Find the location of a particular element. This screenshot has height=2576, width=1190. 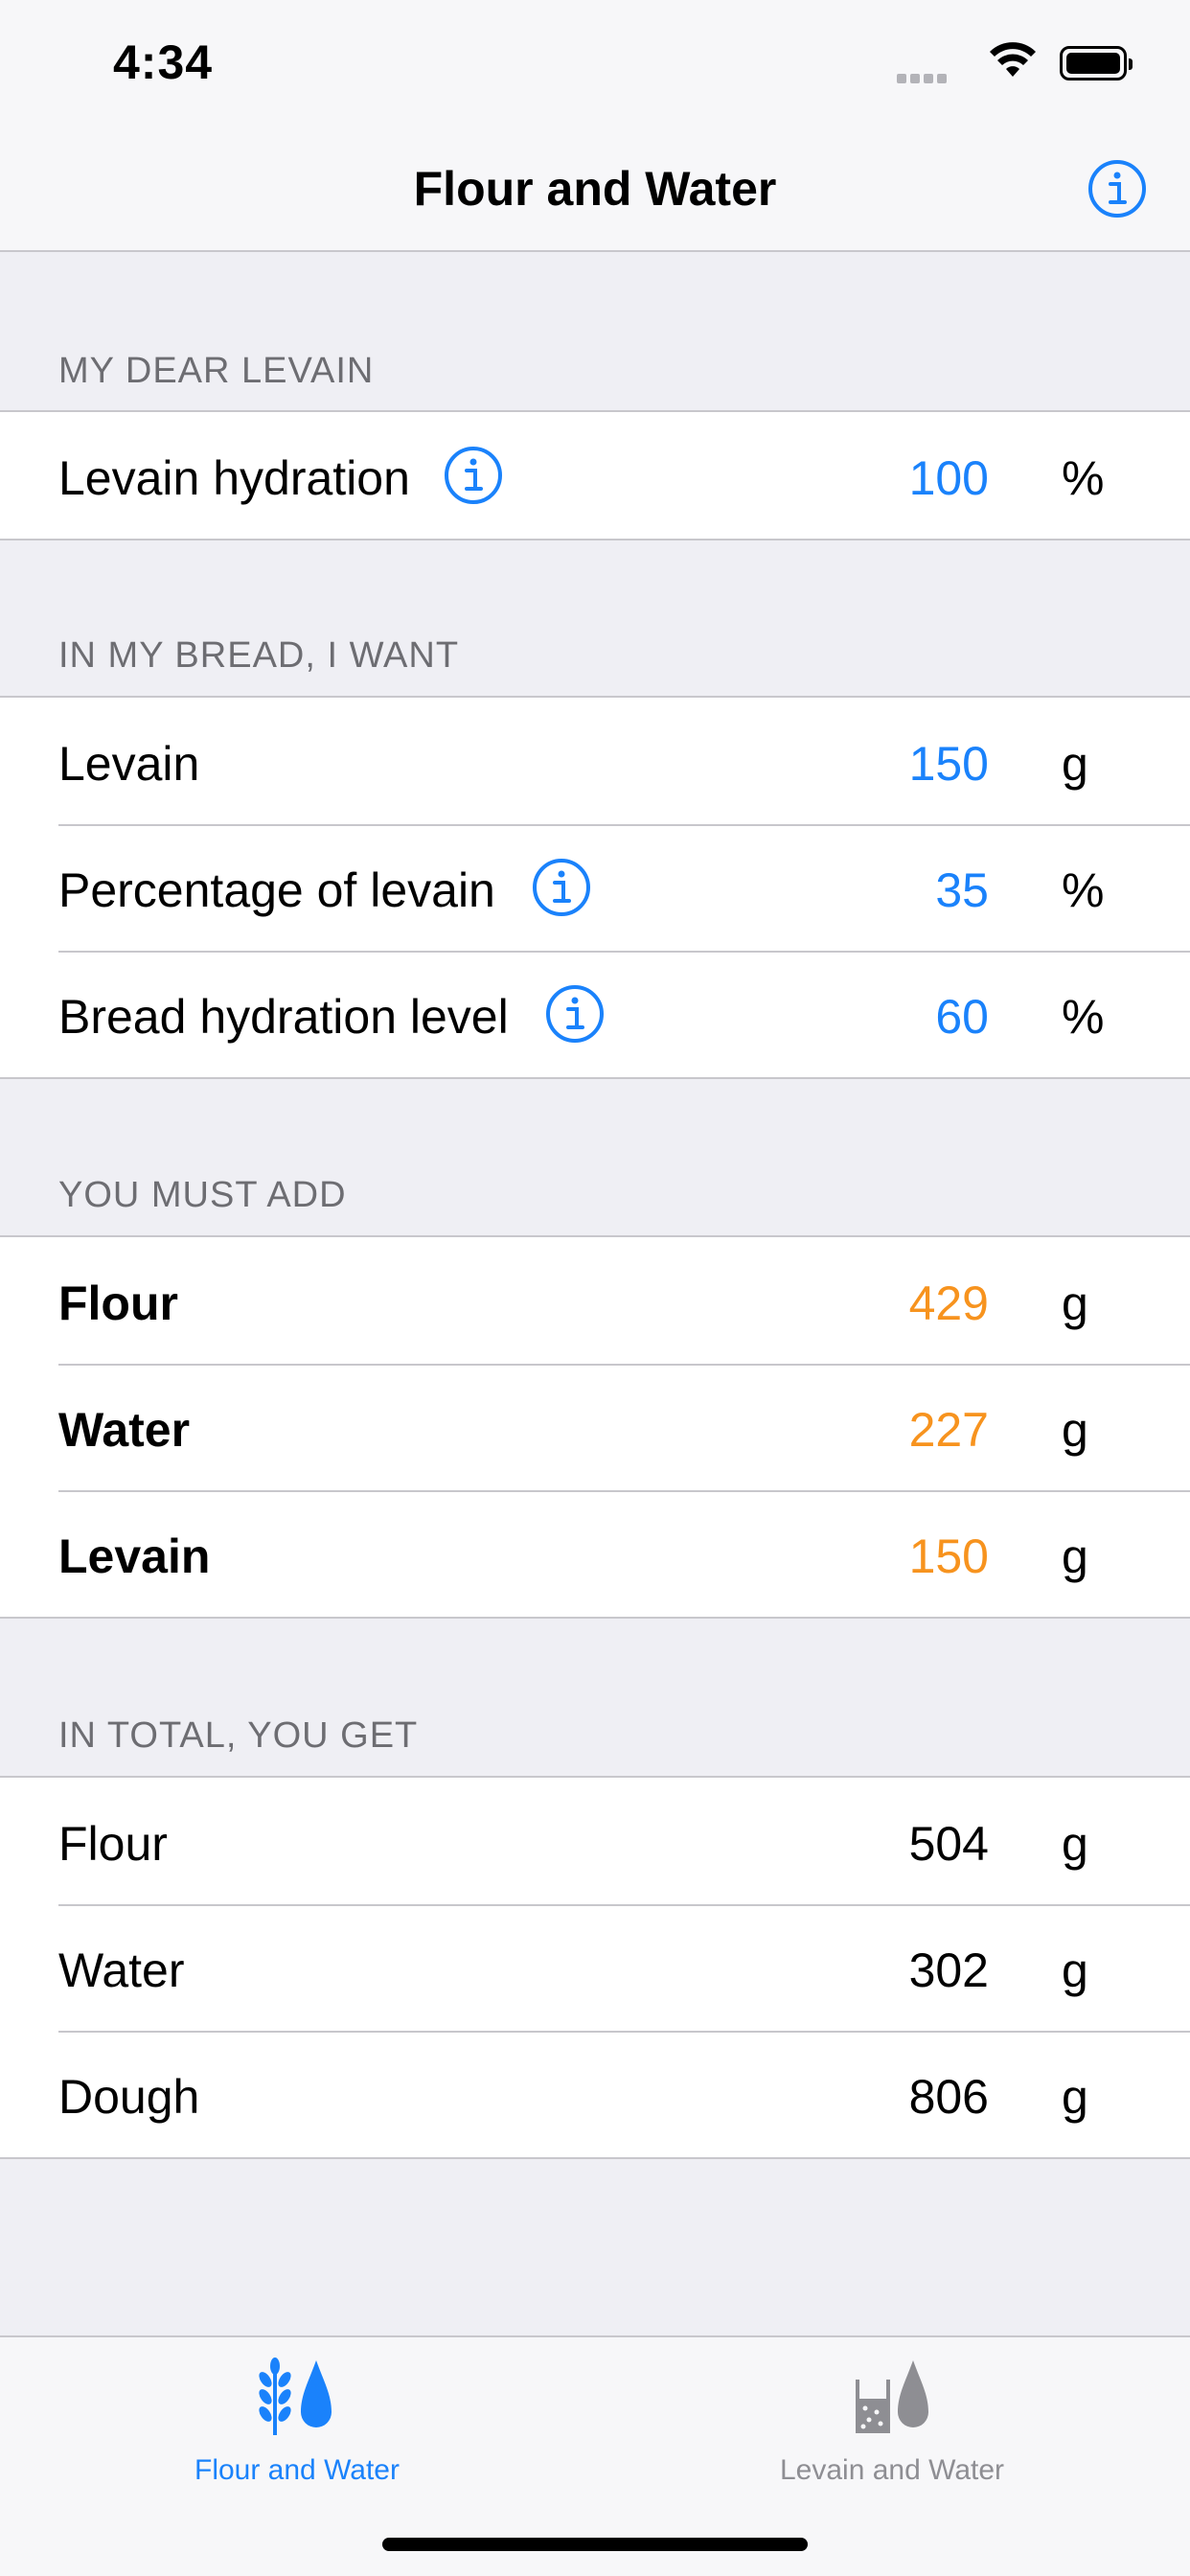

add-group: Flour 429 g Water 227 g Levain 150 g is located at coordinates (595, 1427).